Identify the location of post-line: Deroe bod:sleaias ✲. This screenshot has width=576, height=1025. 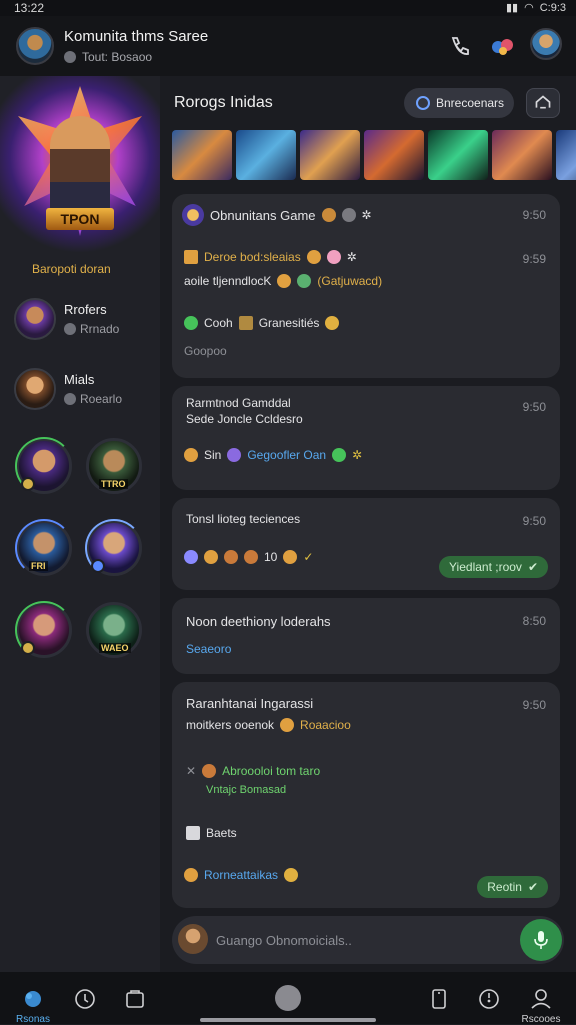
(270, 257).